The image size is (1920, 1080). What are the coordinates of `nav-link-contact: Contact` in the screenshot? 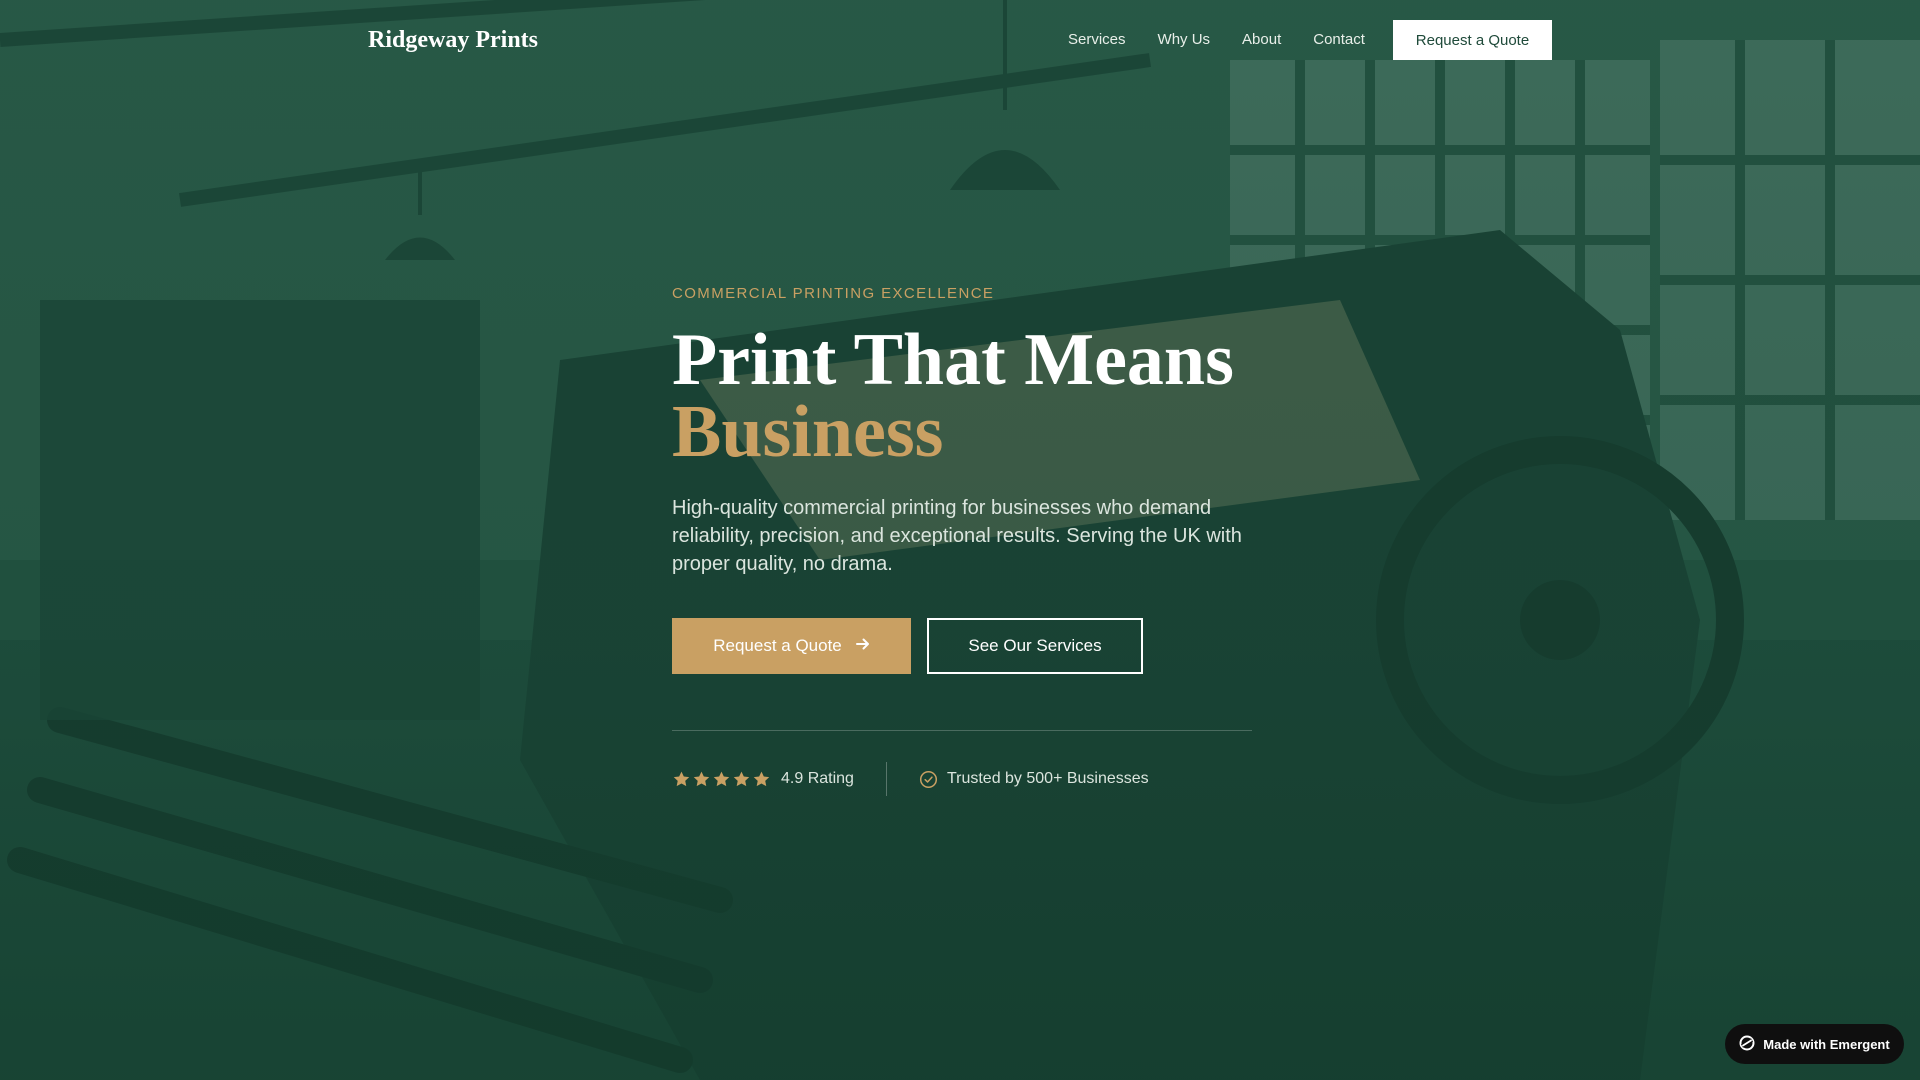 It's located at (1339, 40).